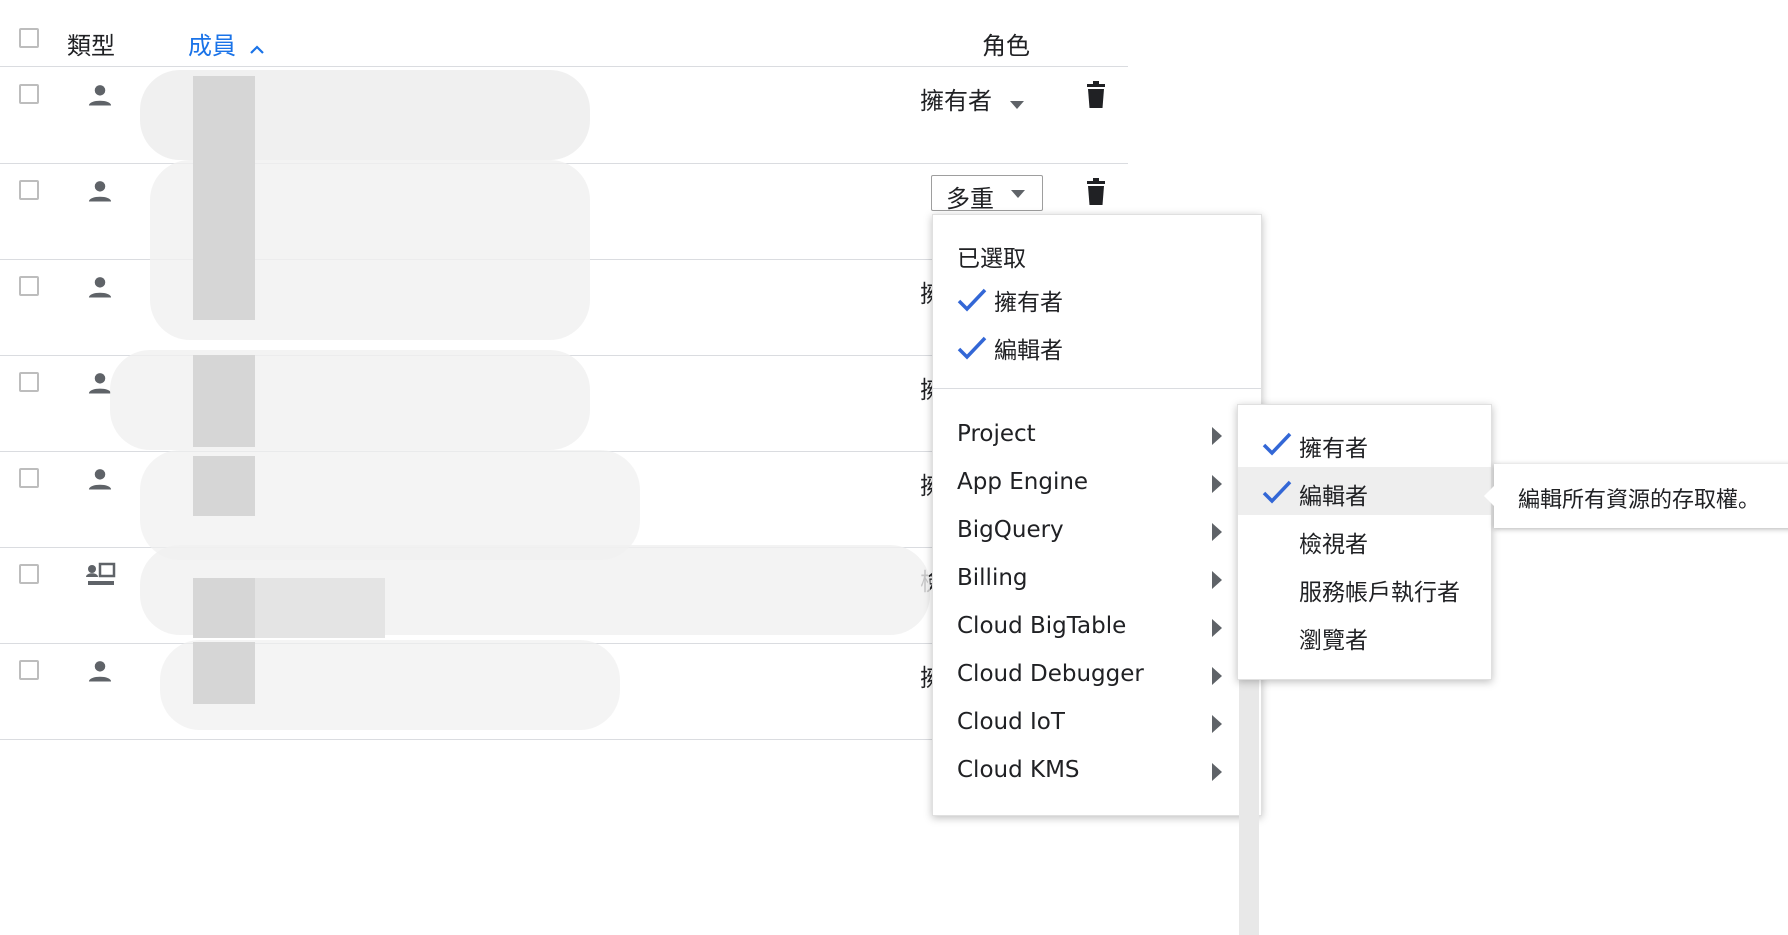 Image resolution: width=1788 pixels, height=935 pixels. Describe the element at coordinates (956, 101) in the screenshot. I see `role-value: 擁有者` at that location.